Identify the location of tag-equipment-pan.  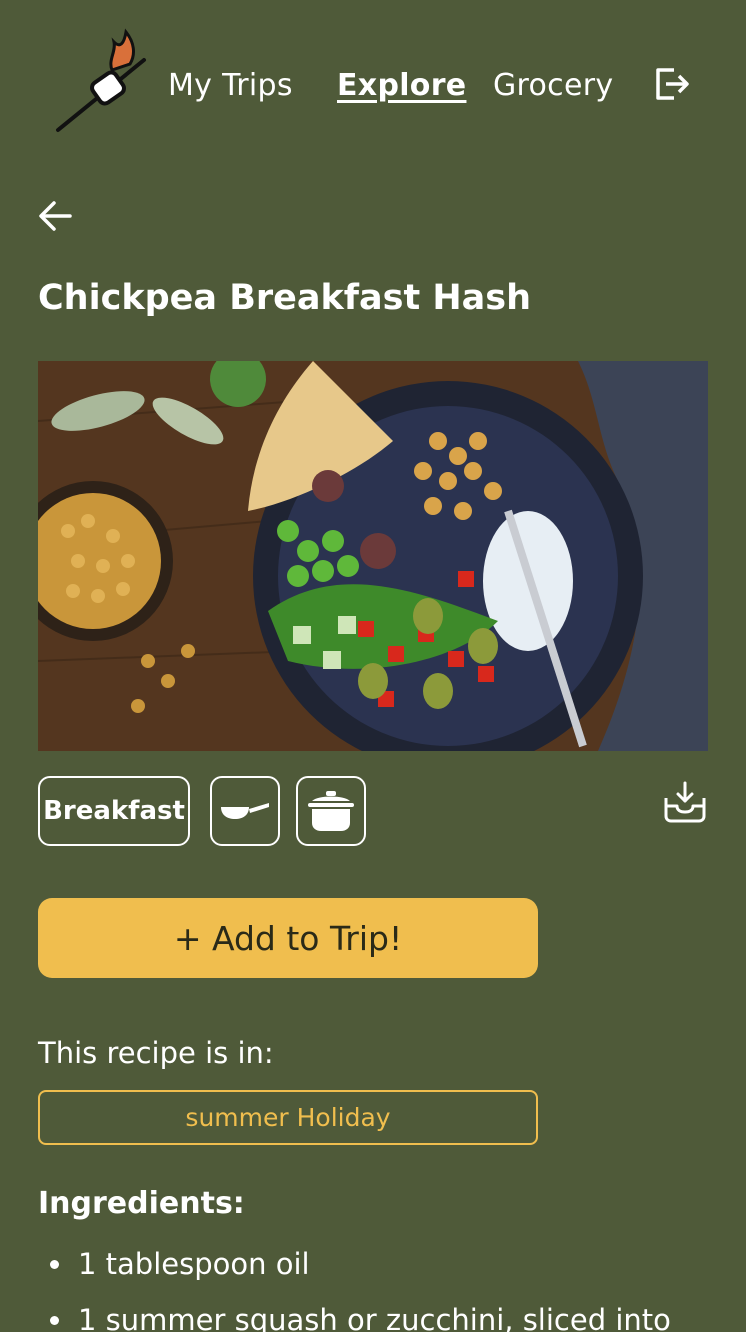
(245, 811).